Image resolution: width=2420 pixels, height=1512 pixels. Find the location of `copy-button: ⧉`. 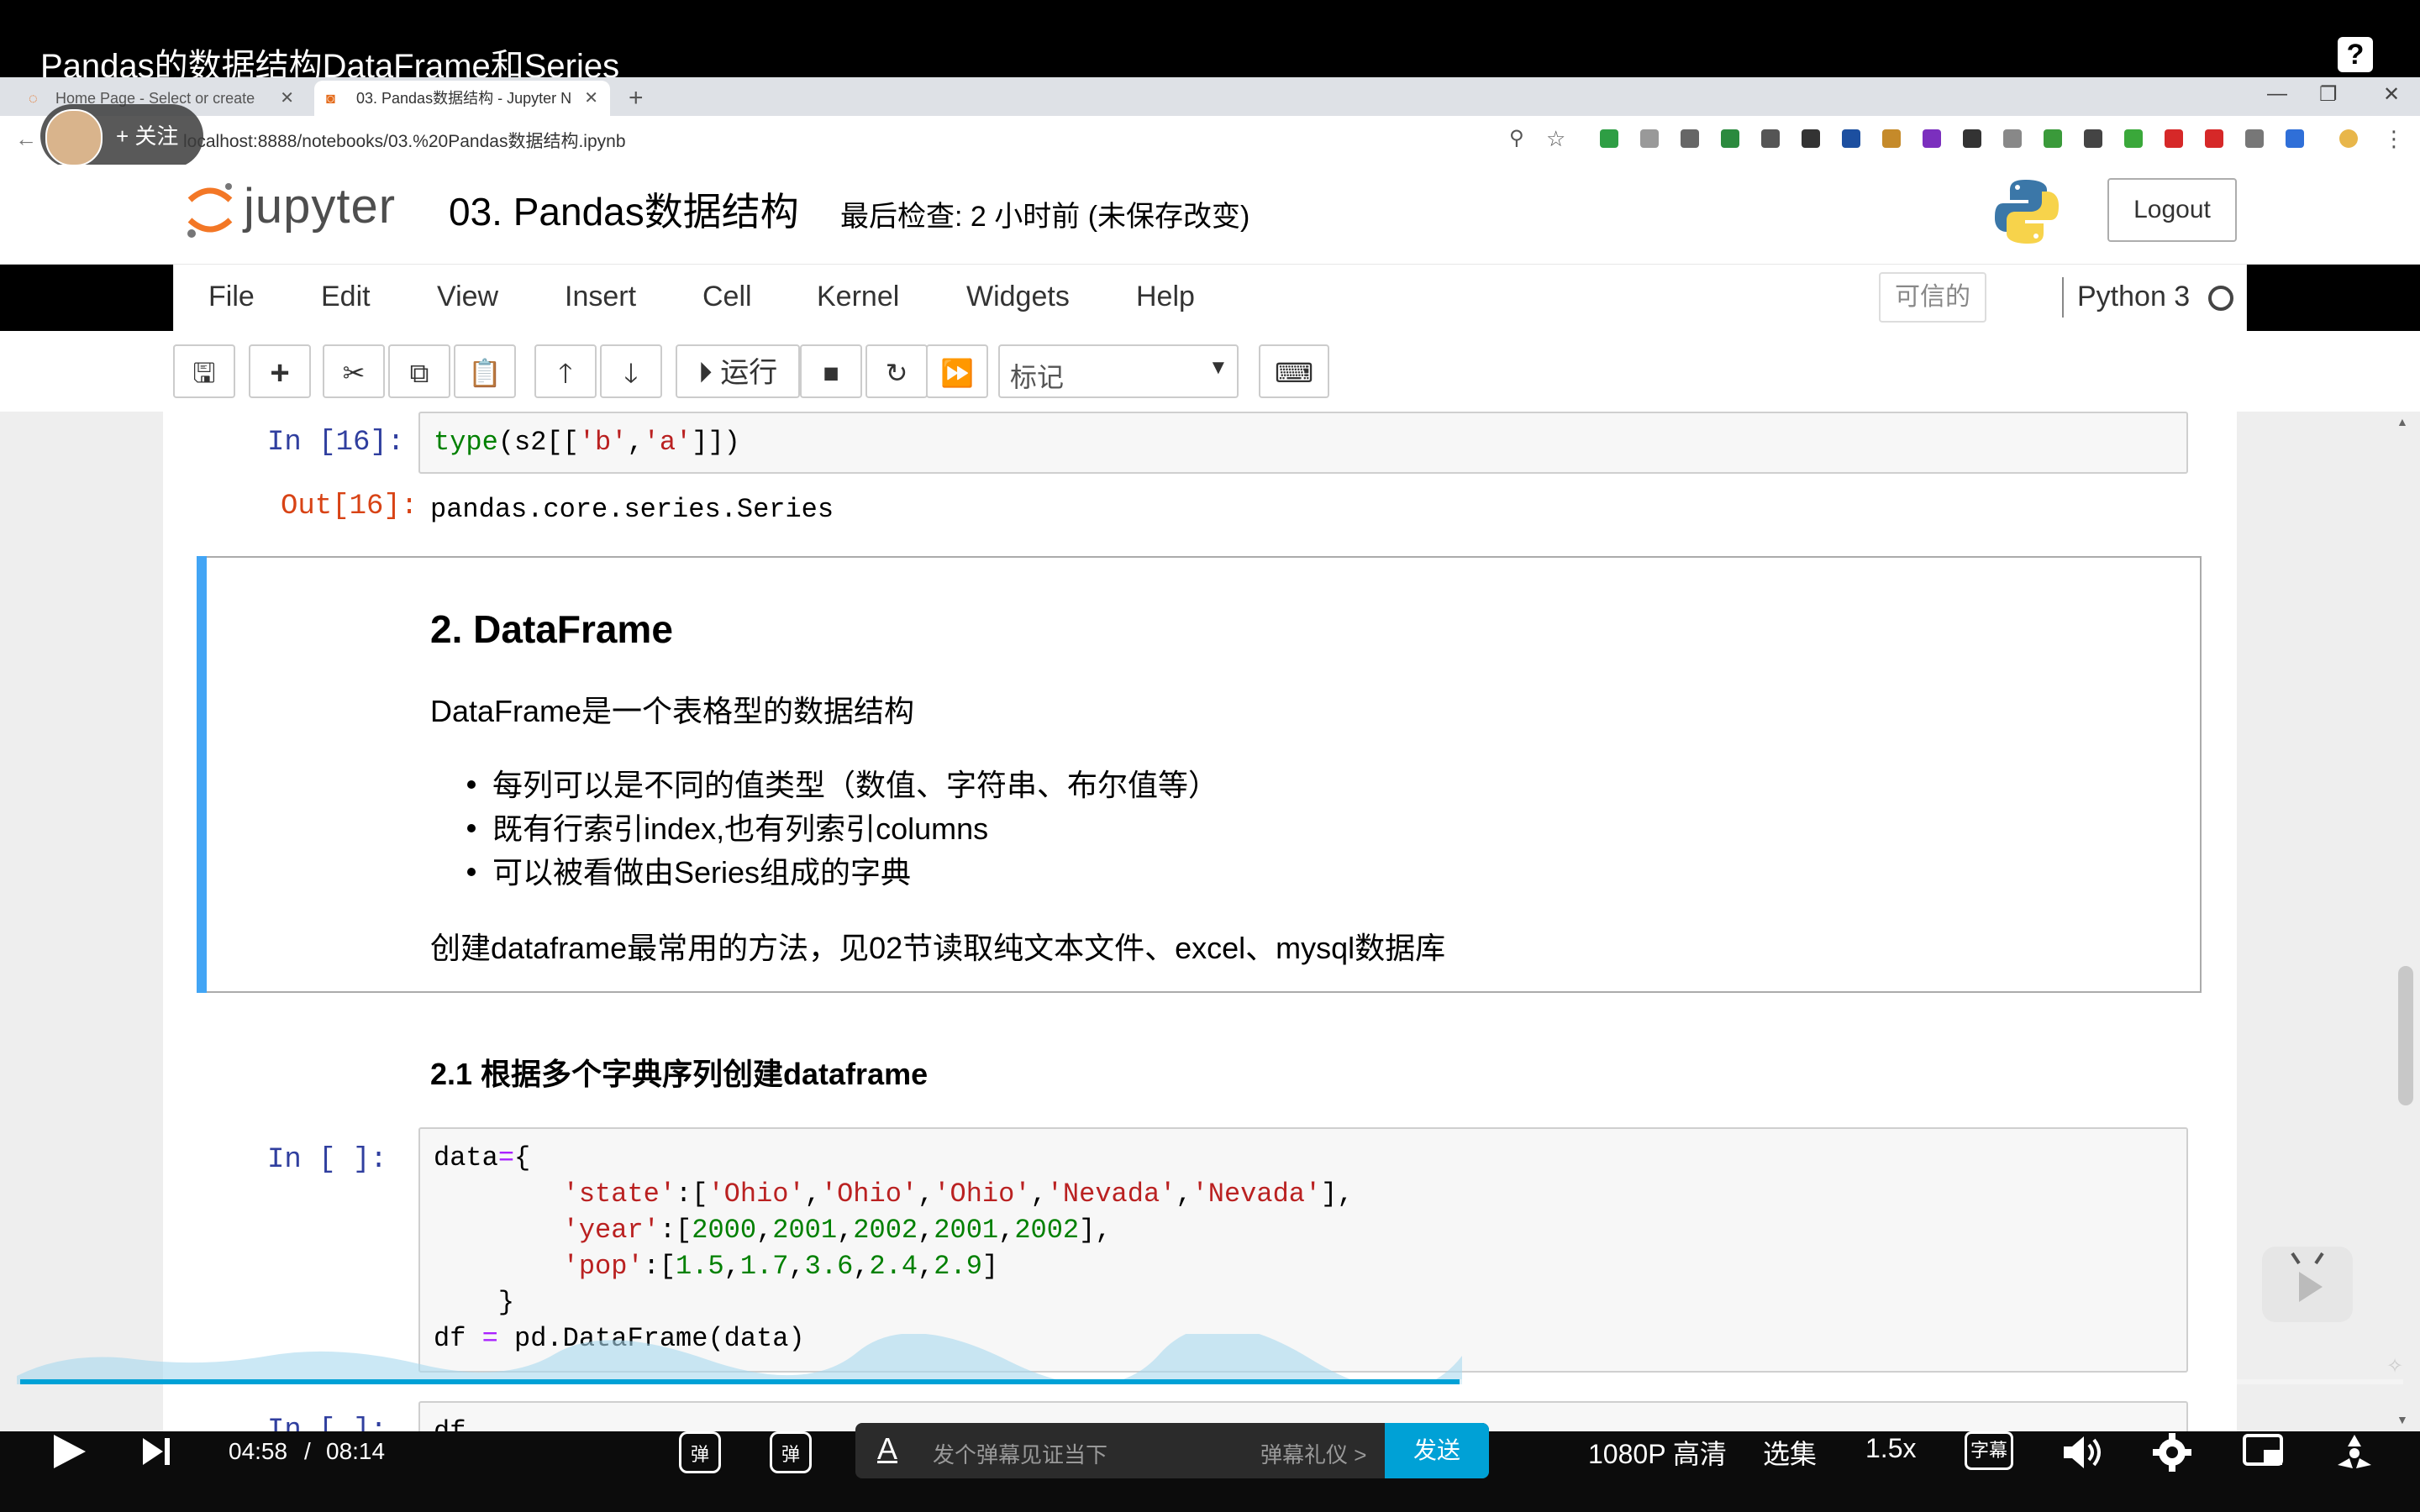

copy-button: ⧉ is located at coordinates (419, 371).